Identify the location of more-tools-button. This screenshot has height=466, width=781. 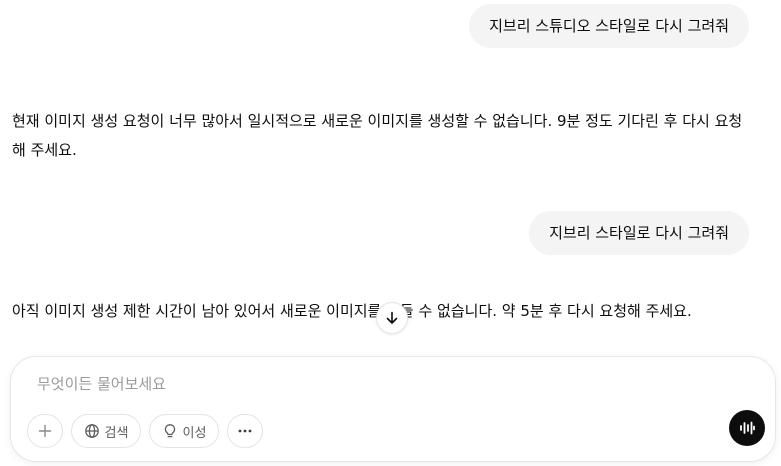
(245, 431).